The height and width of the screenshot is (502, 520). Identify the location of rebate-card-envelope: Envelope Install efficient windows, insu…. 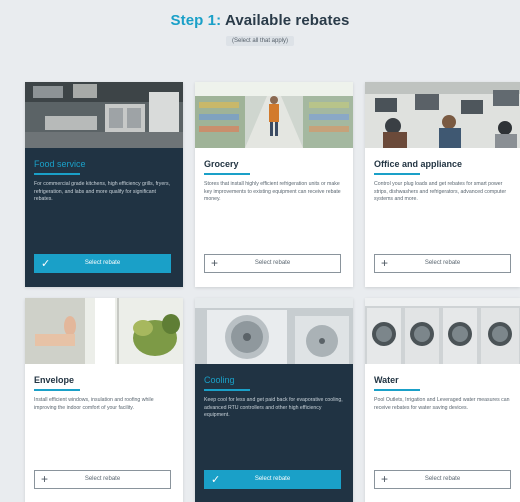
(104, 400).